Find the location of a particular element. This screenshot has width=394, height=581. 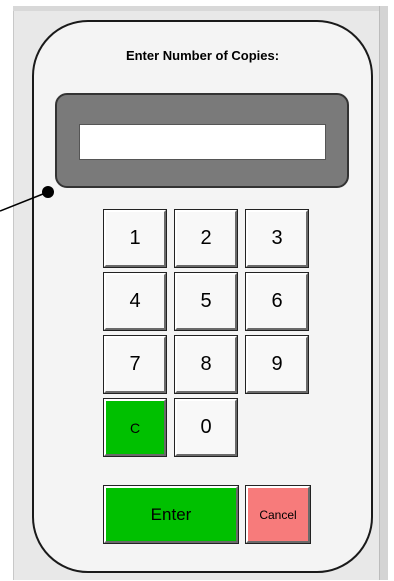

page-title: Enter Number of Copies: is located at coordinates (202, 55).